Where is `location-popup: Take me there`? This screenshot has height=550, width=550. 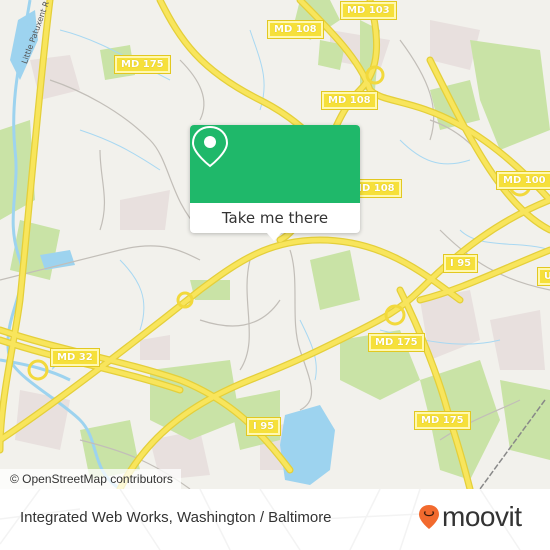
location-popup: Take me there is located at coordinates (275, 179).